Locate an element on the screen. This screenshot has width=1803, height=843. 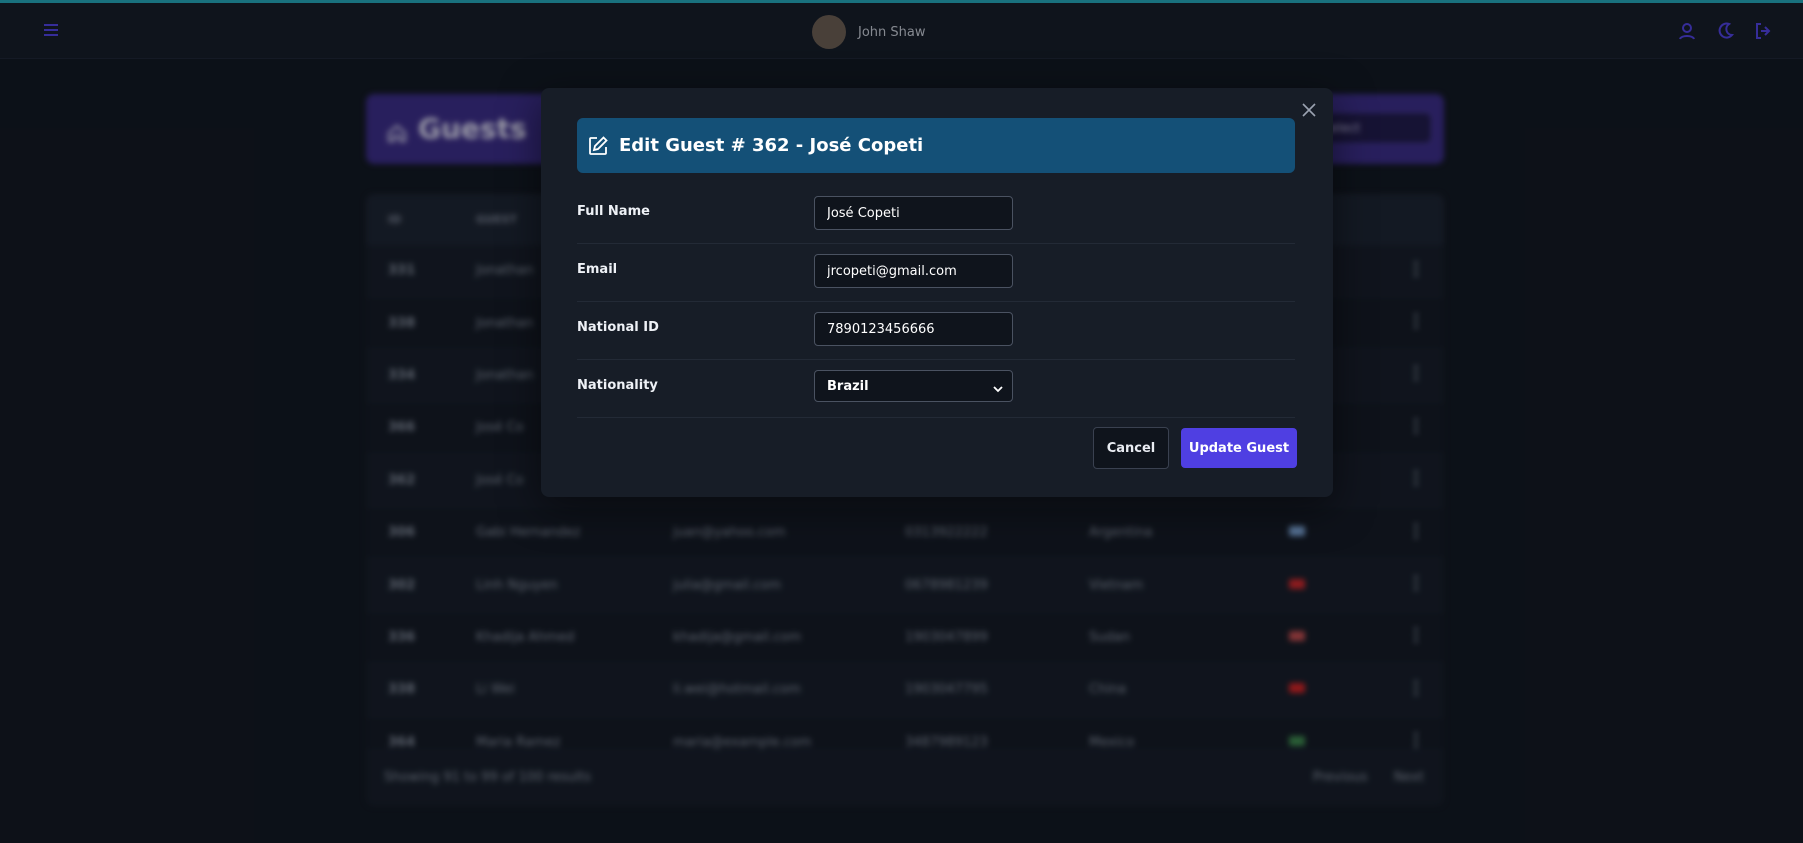
cancel-button: Cancel is located at coordinates (1131, 448).